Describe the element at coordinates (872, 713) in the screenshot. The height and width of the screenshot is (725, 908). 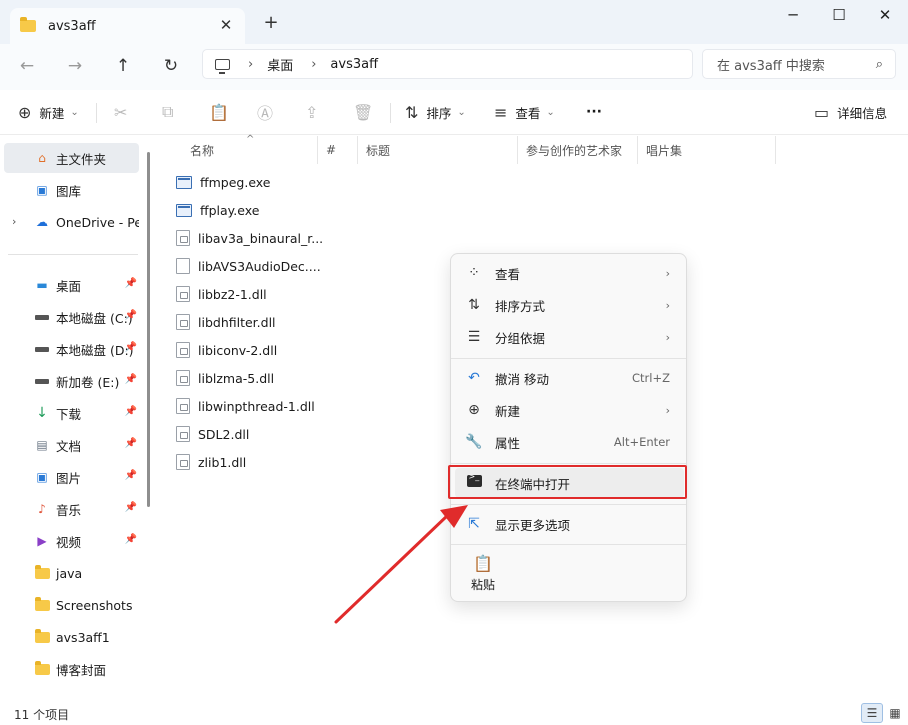
I see `details-view-button: ☰` at that location.